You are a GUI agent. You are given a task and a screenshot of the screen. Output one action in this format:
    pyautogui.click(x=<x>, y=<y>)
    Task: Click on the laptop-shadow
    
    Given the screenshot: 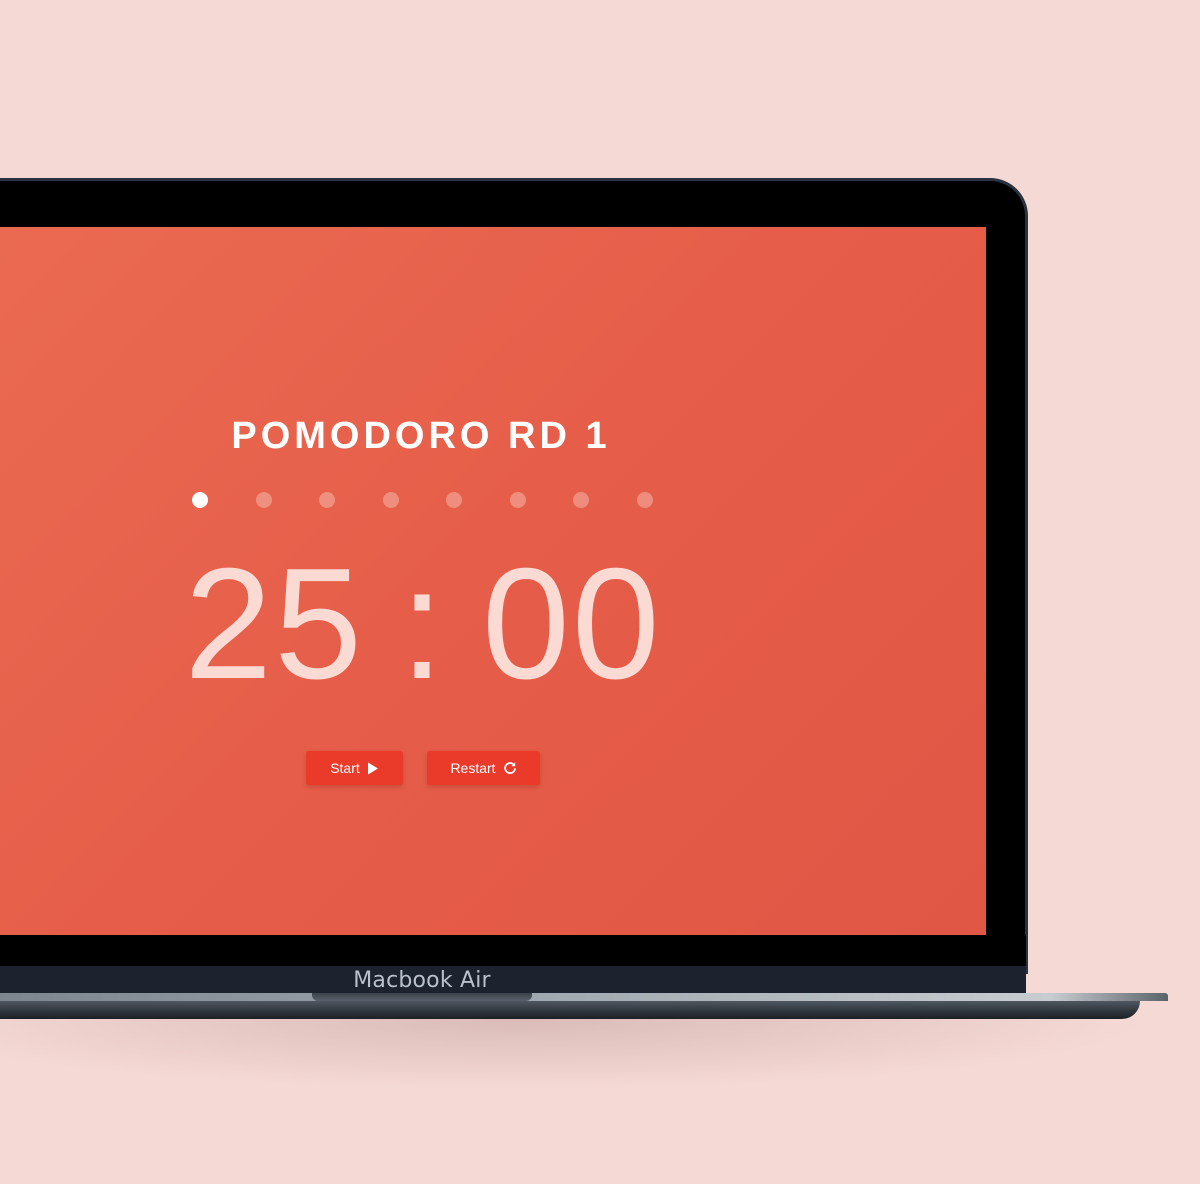 What is the action you would take?
    pyautogui.click(x=575, y=1054)
    